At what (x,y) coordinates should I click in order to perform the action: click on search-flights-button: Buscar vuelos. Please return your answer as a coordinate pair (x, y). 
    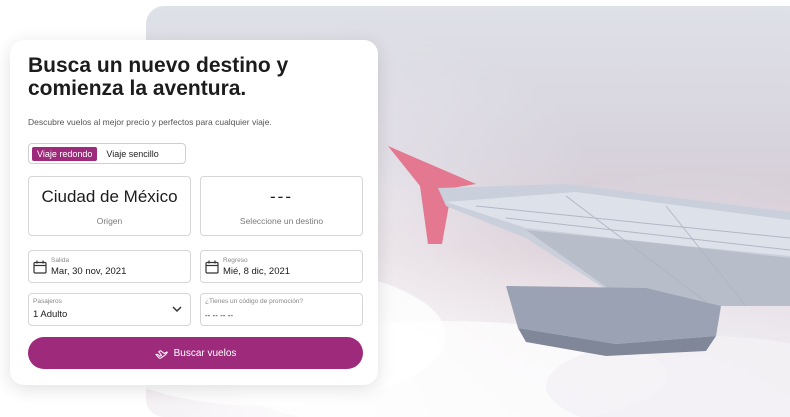
    Looking at the image, I should click on (195, 353).